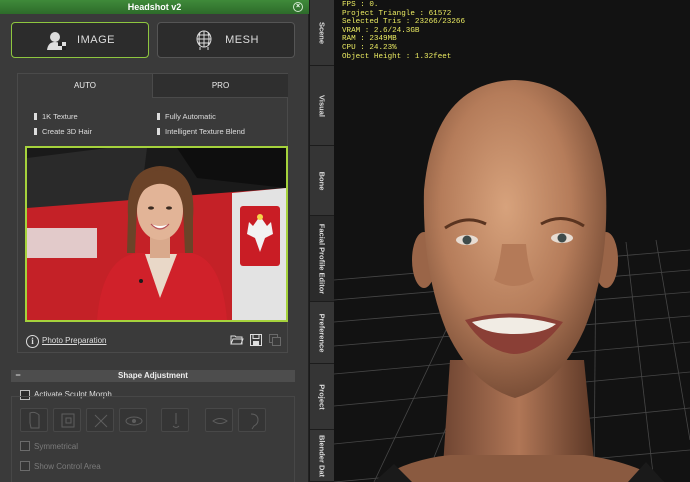 Image resolution: width=690 pixels, height=482 pixels. I want to click on shape-adjustment-header: − Shape Adjustment, so click(153, 376).